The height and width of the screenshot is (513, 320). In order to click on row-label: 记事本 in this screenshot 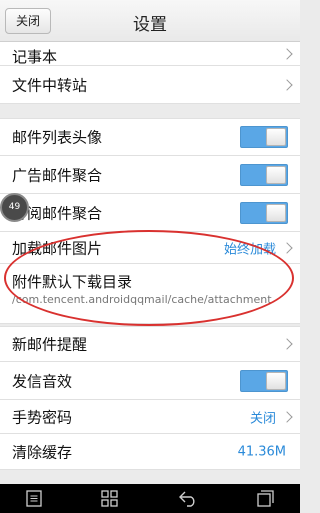, I will do `click(35, 57)`.